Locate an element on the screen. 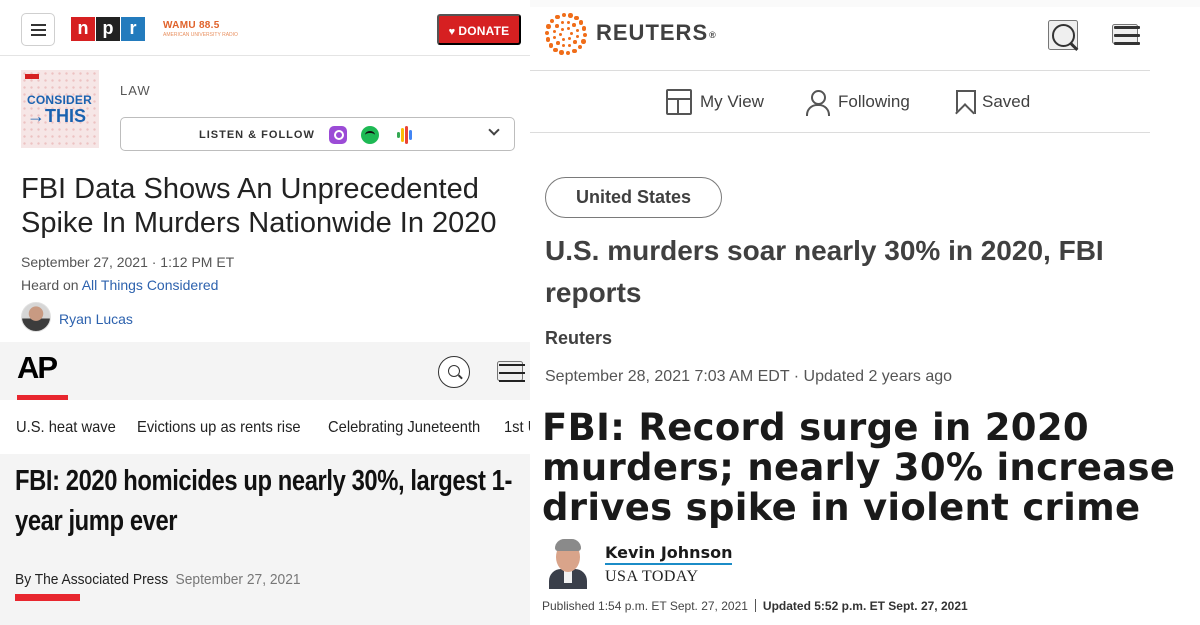 This screenshot has height=625, width=1200. ap-logo: AP is located at coordinates (37, 368).